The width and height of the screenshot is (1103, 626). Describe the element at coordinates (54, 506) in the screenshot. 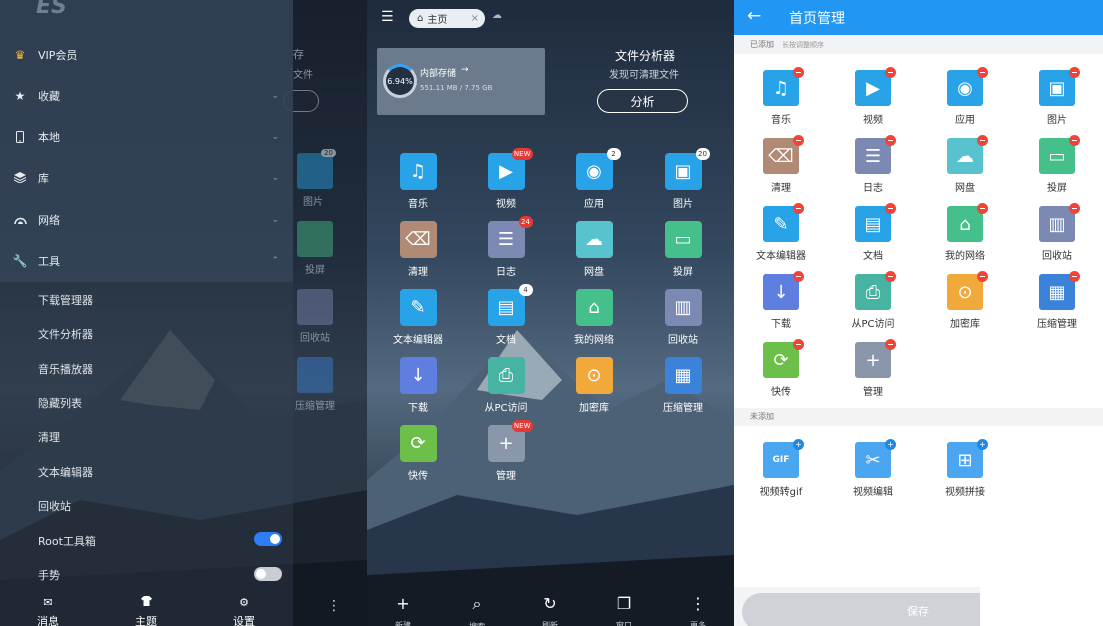

I see `tool-recycle-bin: 回收站` at that location.